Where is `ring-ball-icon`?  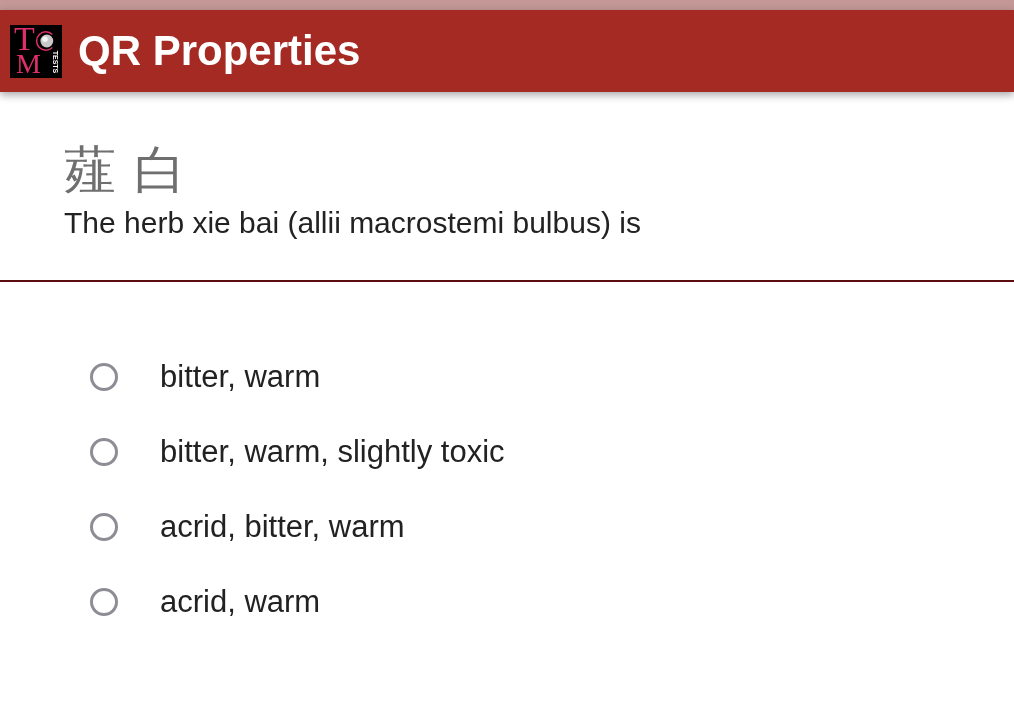
ring-ball-icon is located at coordinates (45, 40).